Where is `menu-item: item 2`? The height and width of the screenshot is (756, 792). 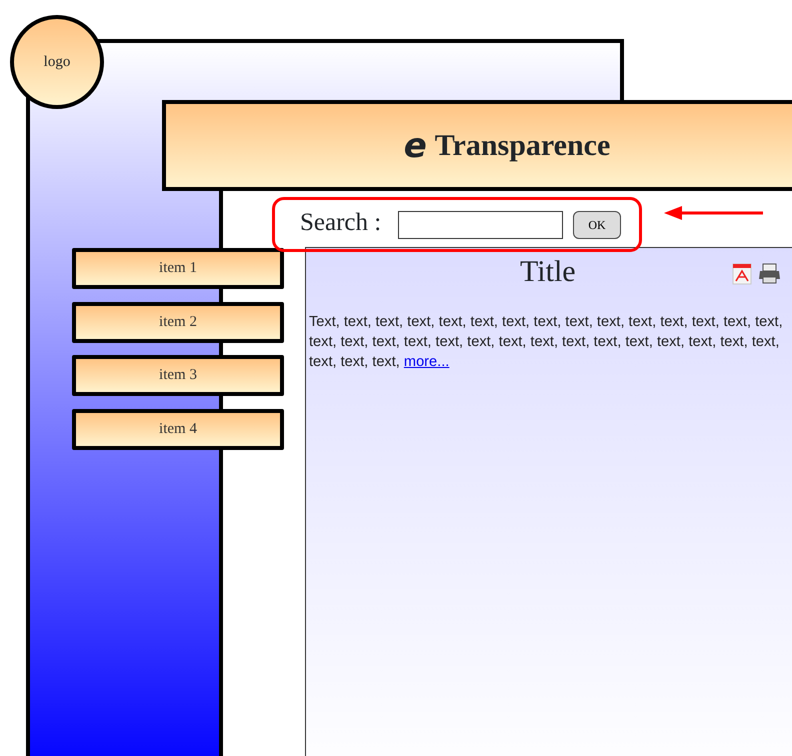
menu-item: item 2 is located at coordinates (178, 322).